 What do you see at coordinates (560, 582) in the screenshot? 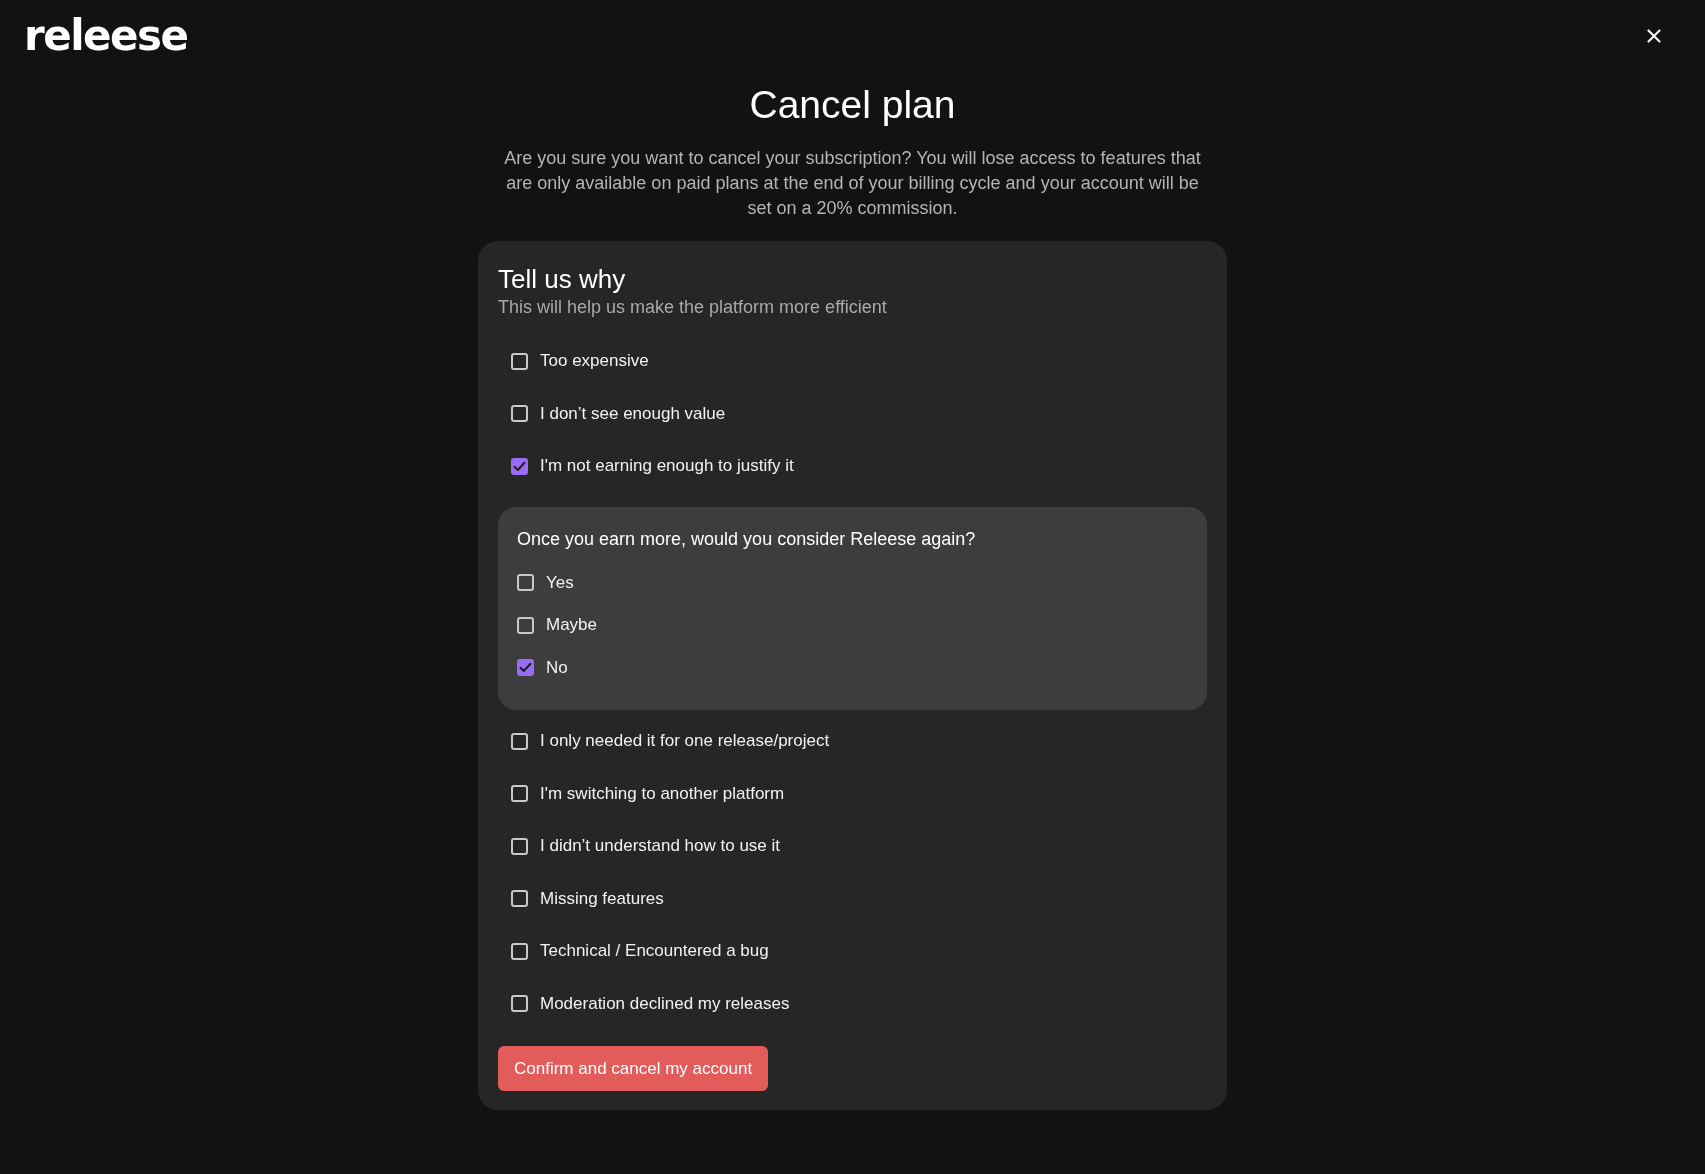
I see `option-label: Yes` at bounding box center [560, 582].